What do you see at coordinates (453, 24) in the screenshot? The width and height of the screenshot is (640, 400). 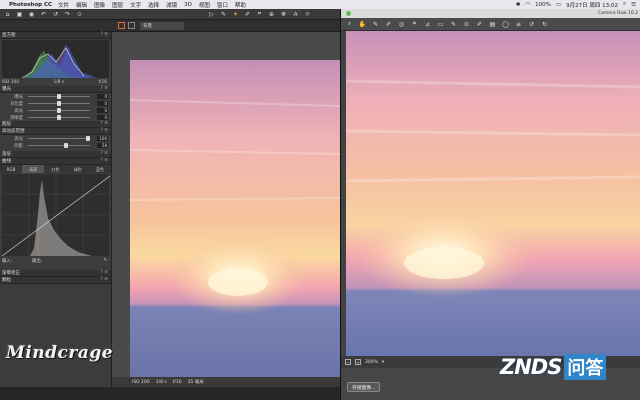 I see `spot-removal-icon: ✎` at bounding box center [453, 24].